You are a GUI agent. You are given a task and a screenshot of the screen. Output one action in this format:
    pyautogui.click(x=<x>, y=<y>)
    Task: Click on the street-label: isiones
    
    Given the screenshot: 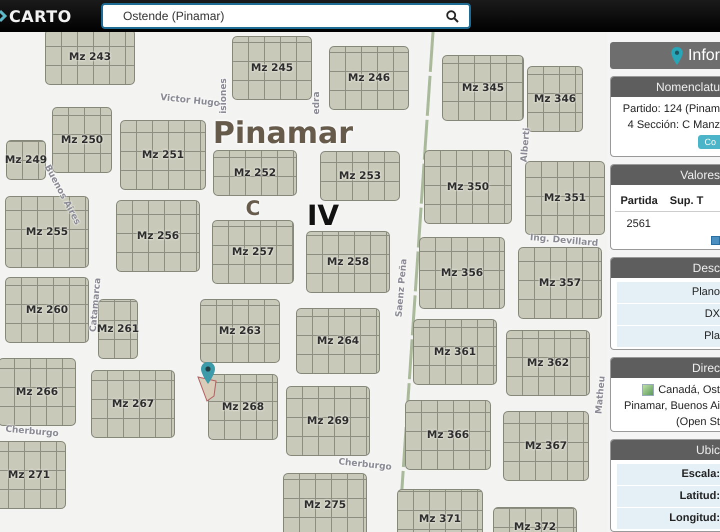 What is the action you would take?
    pyautogui.click(x=224, y=96)
    